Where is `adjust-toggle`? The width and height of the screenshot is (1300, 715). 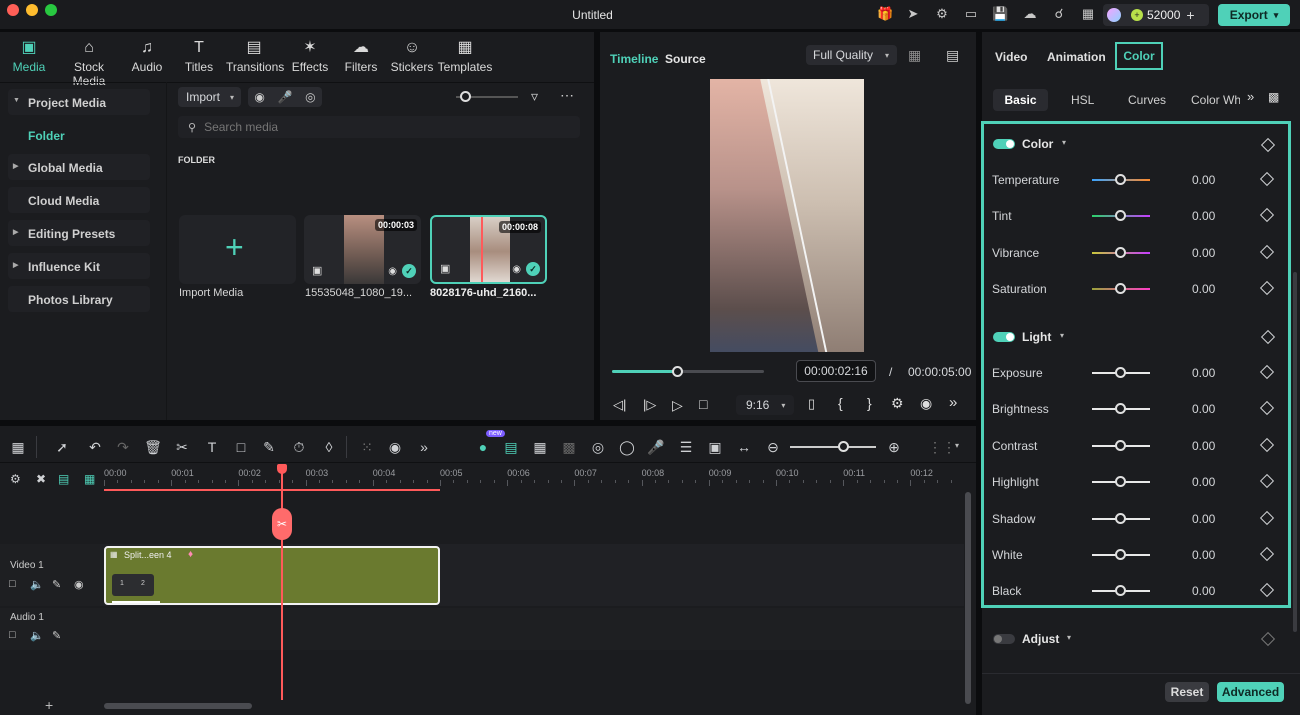 adjust-toggle is located at coordinates (1004, 639).